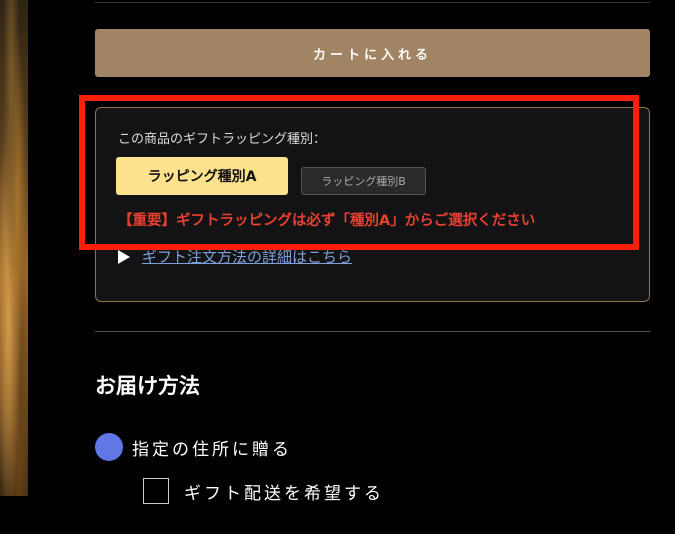  I want to click on important-notice: 【重要】ギフトラッピングは必ず「種別A」からご選択ください, so click(327, 221).